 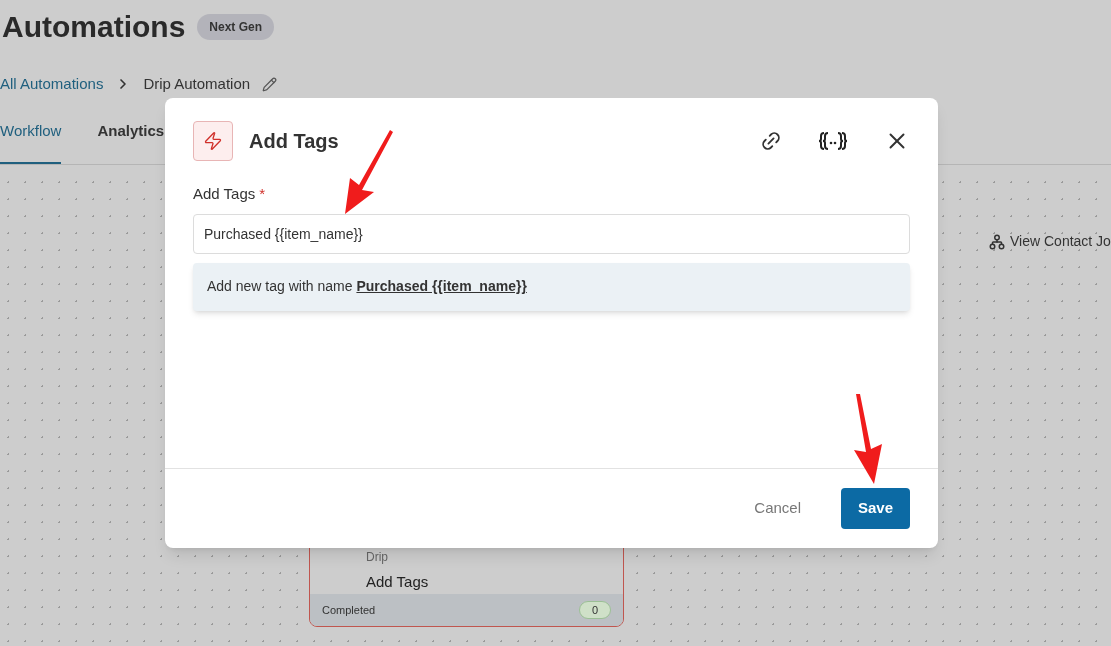 I want to click on breadcrumb-current: Drip Automation, so click(x=197, y=84).